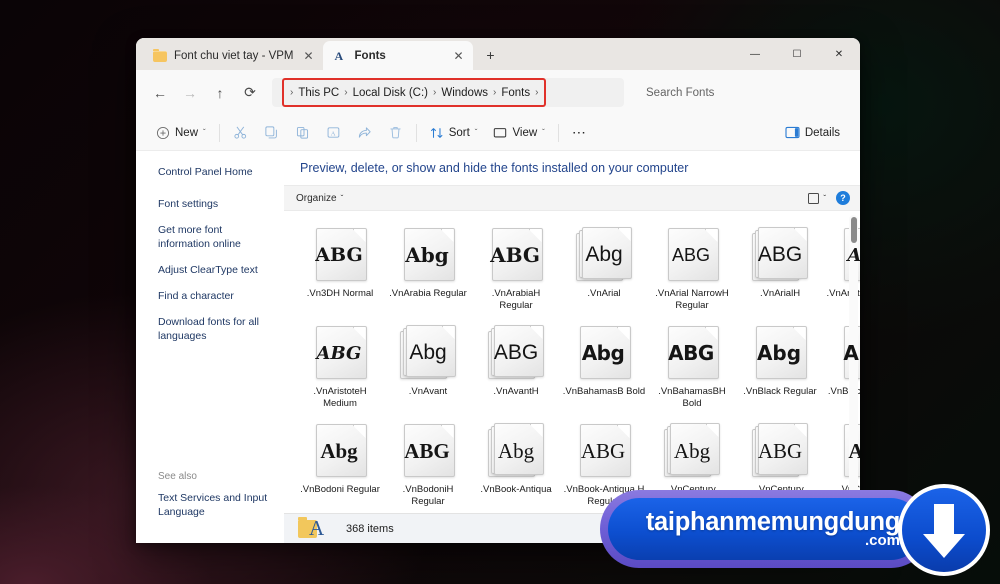  What do you see at coordinates (459, 132) in the screenshot?
I see `sort-label: Sort` at bounding box center [459, 132].